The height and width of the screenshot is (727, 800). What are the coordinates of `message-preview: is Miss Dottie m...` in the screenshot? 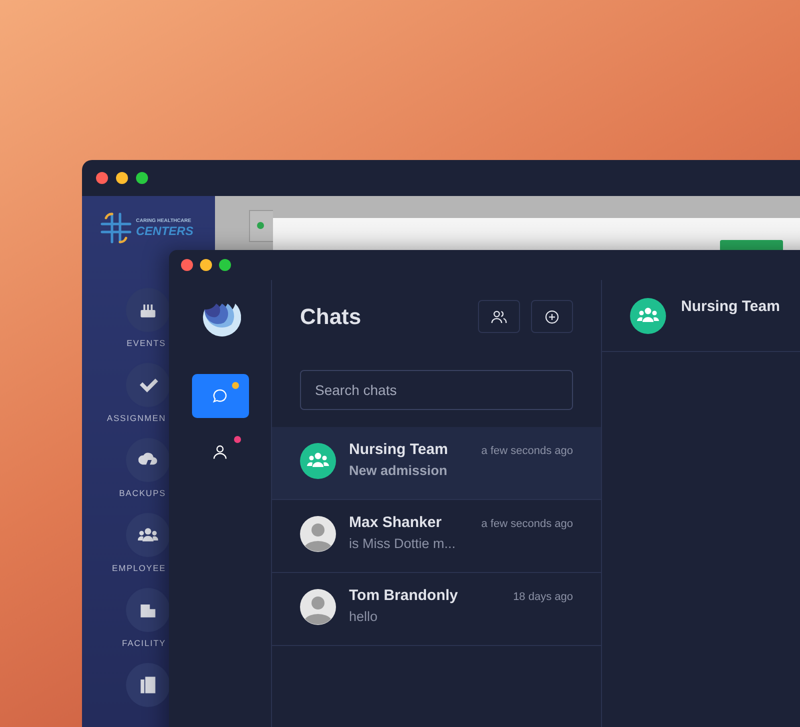 It's located at (403, 543).